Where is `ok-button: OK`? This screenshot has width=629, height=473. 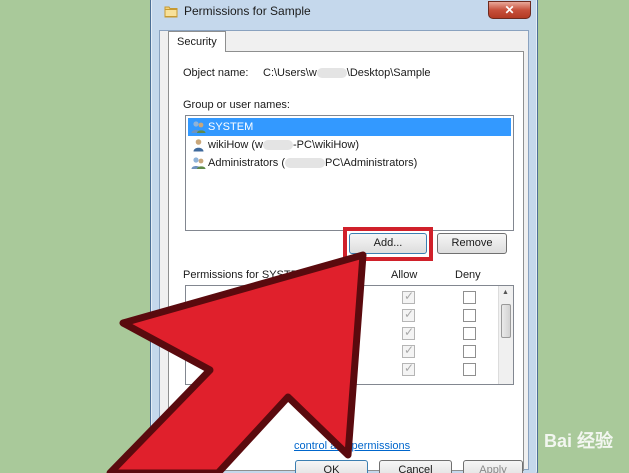 ok-button: OK is located at coordinates (331, 466).